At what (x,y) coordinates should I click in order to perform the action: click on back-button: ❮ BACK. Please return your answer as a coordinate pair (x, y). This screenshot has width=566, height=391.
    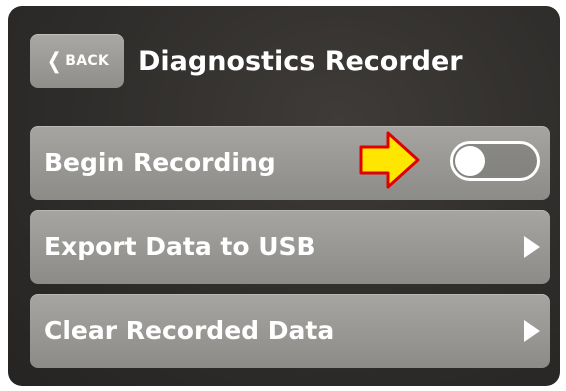
    Looking at the image, I should click on (77, 61).